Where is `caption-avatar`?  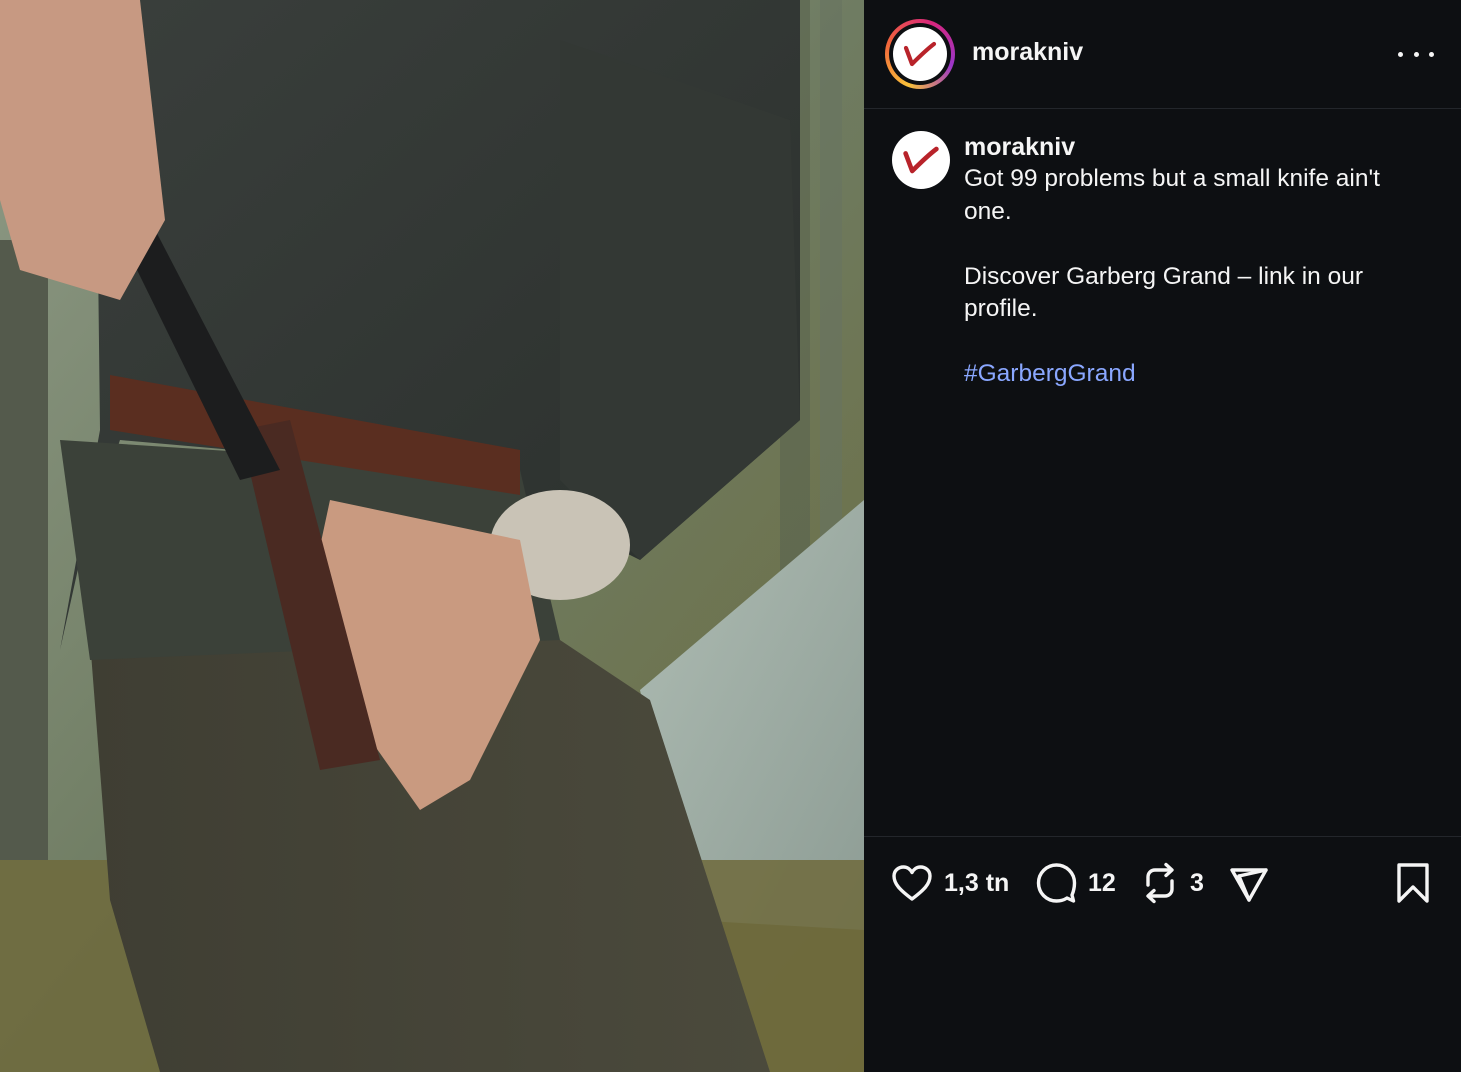
caption-avatar is located at coordinates (921, 160).